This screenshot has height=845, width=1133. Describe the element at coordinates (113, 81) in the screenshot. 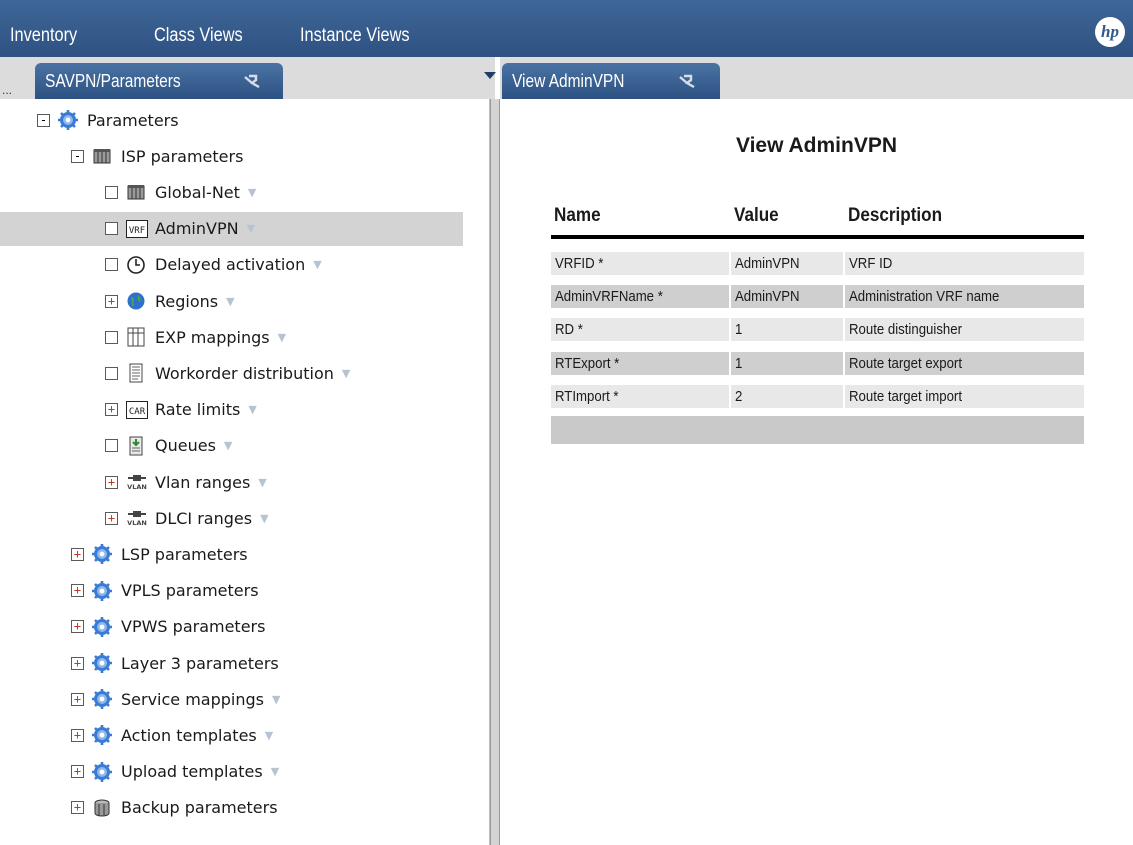

I see `tab-label: SAVPN/Parameters` at that location.